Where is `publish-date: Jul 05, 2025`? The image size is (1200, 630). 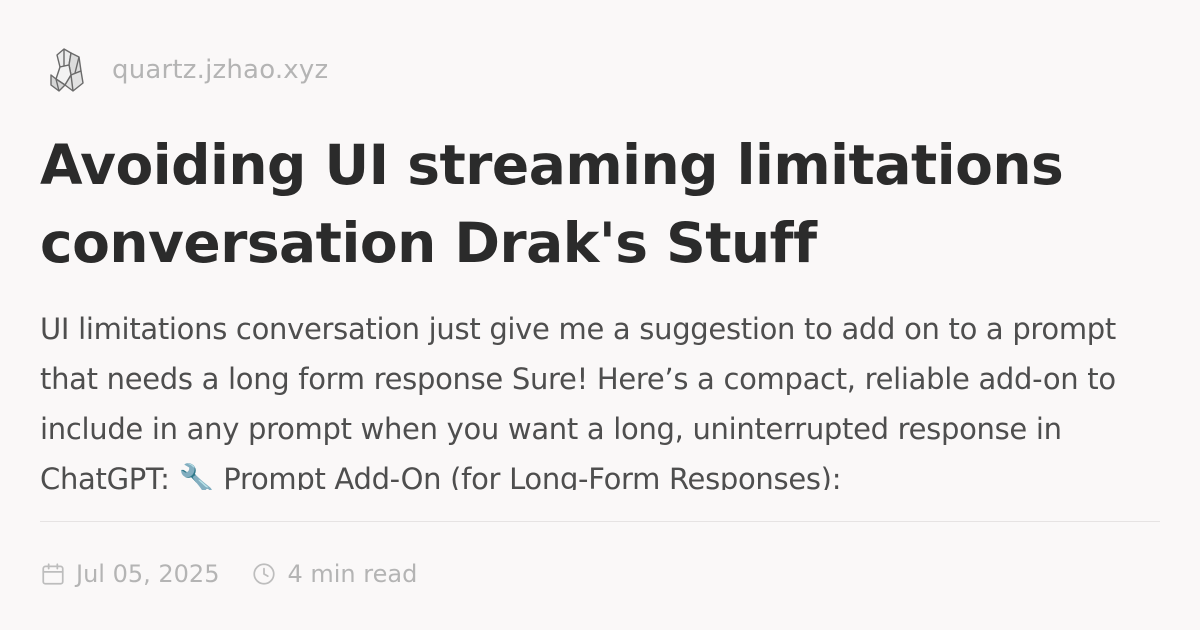
publish-date: Jul 05, 2025 is located at coordinates (129, 574).